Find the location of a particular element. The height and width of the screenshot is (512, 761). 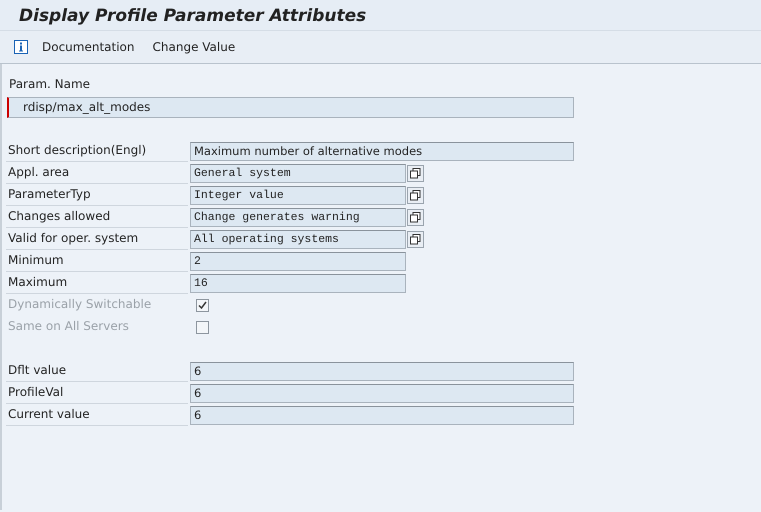

number-field: 16 is located at coordinates (298, 283).